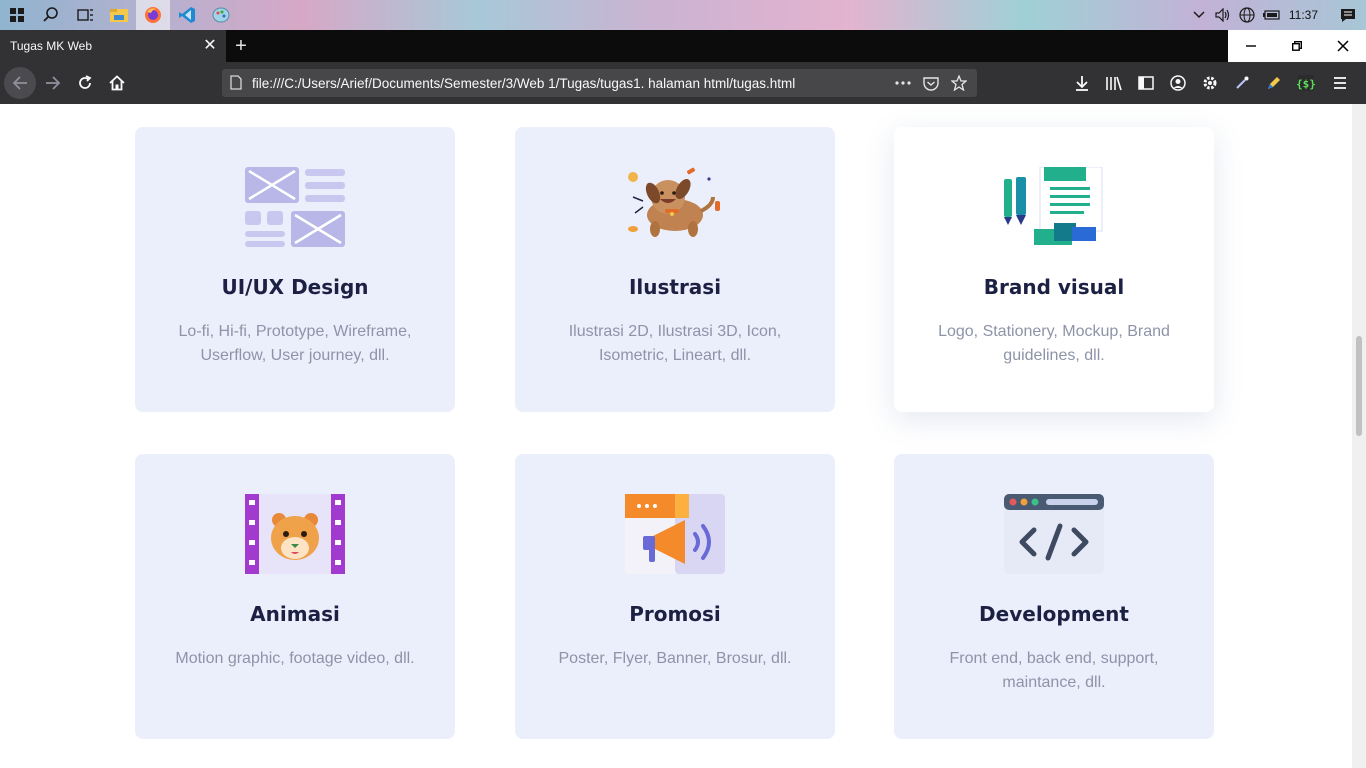 The height and width of the screenshot is (768, 1366). What do you see at coordinates (675, 207) in the screenshot?
I see `dog-illustration-icon` at bounding box center [675, 207].